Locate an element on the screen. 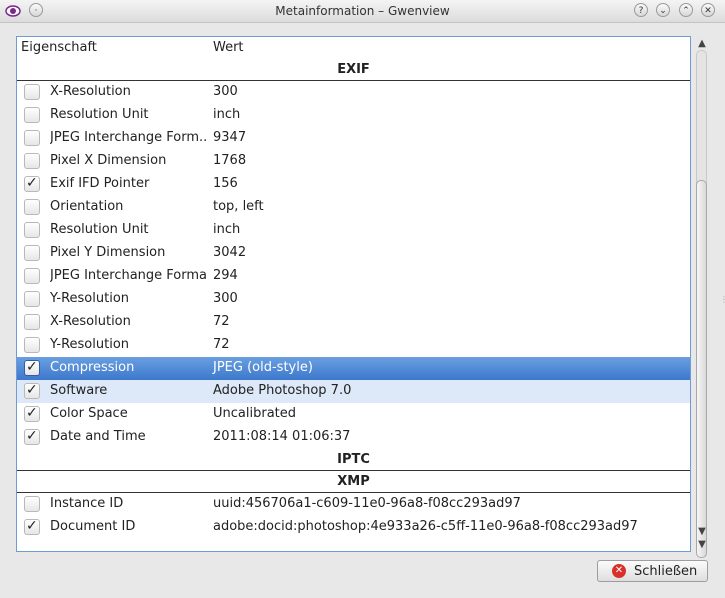 The width and height of the screenshot is (725, 598). table-row: Pixel X Dimension 1768 is located at coordinates (353, 161).